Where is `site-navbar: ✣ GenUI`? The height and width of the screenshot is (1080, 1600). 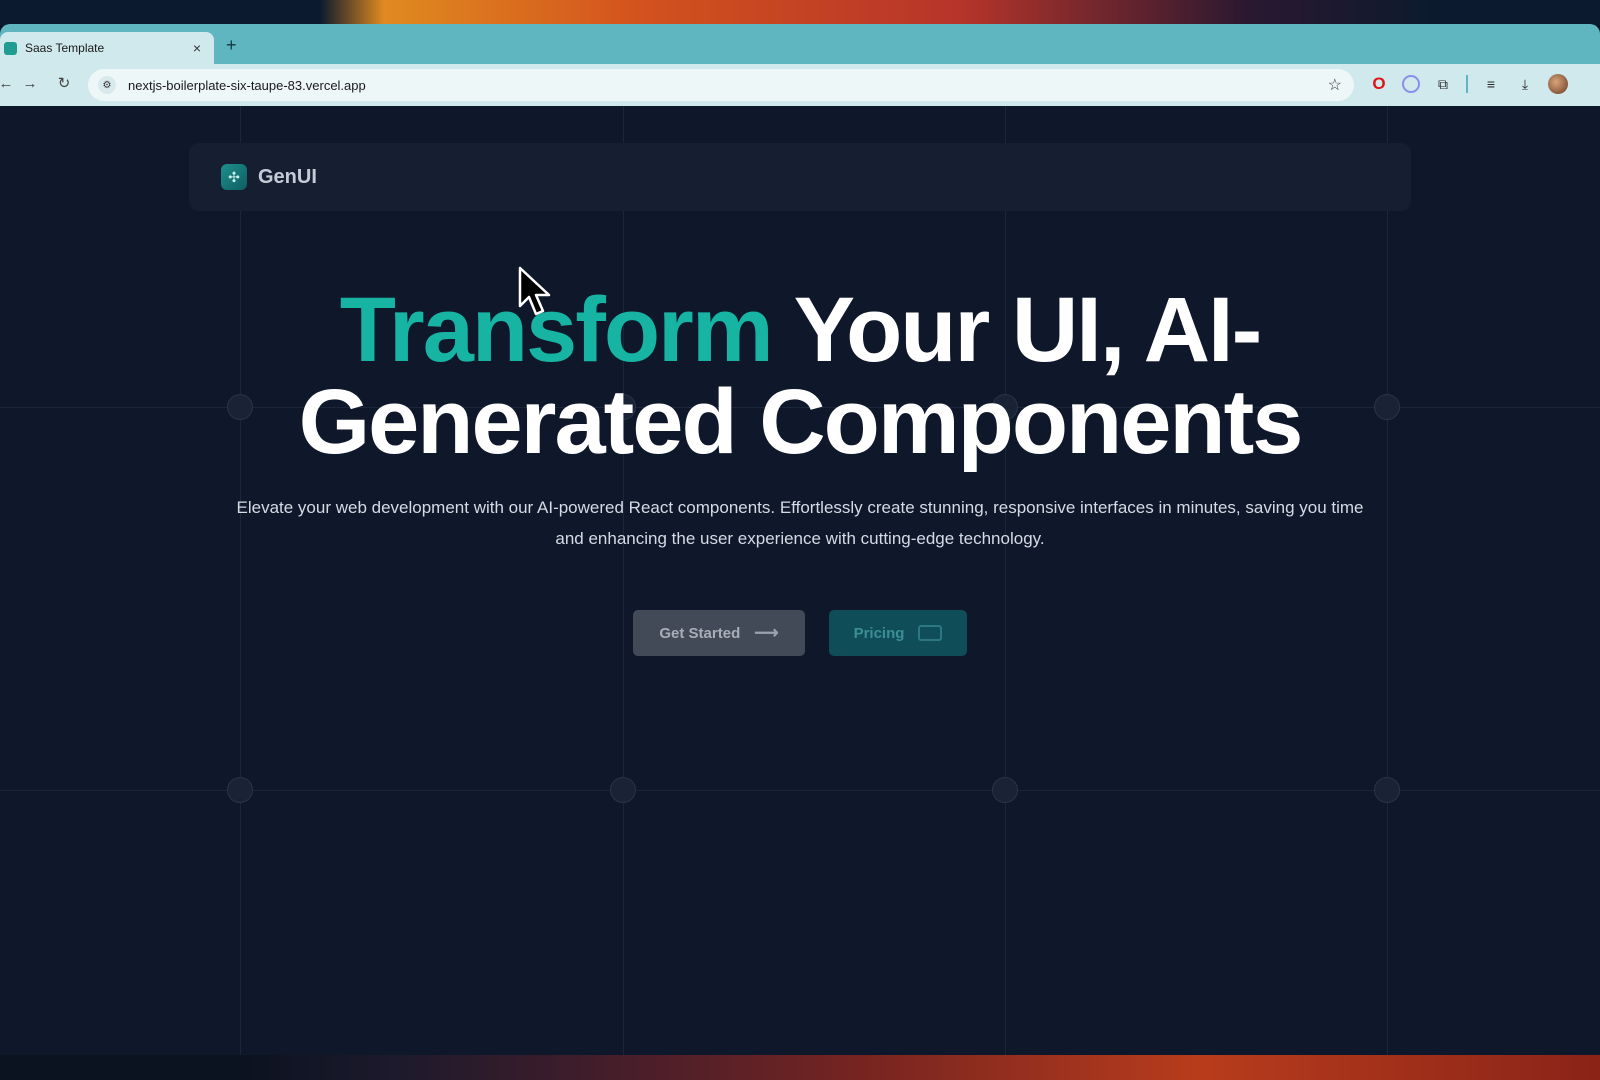
site-navbar: ✣ GenUI is located at coordinates (800, 177).